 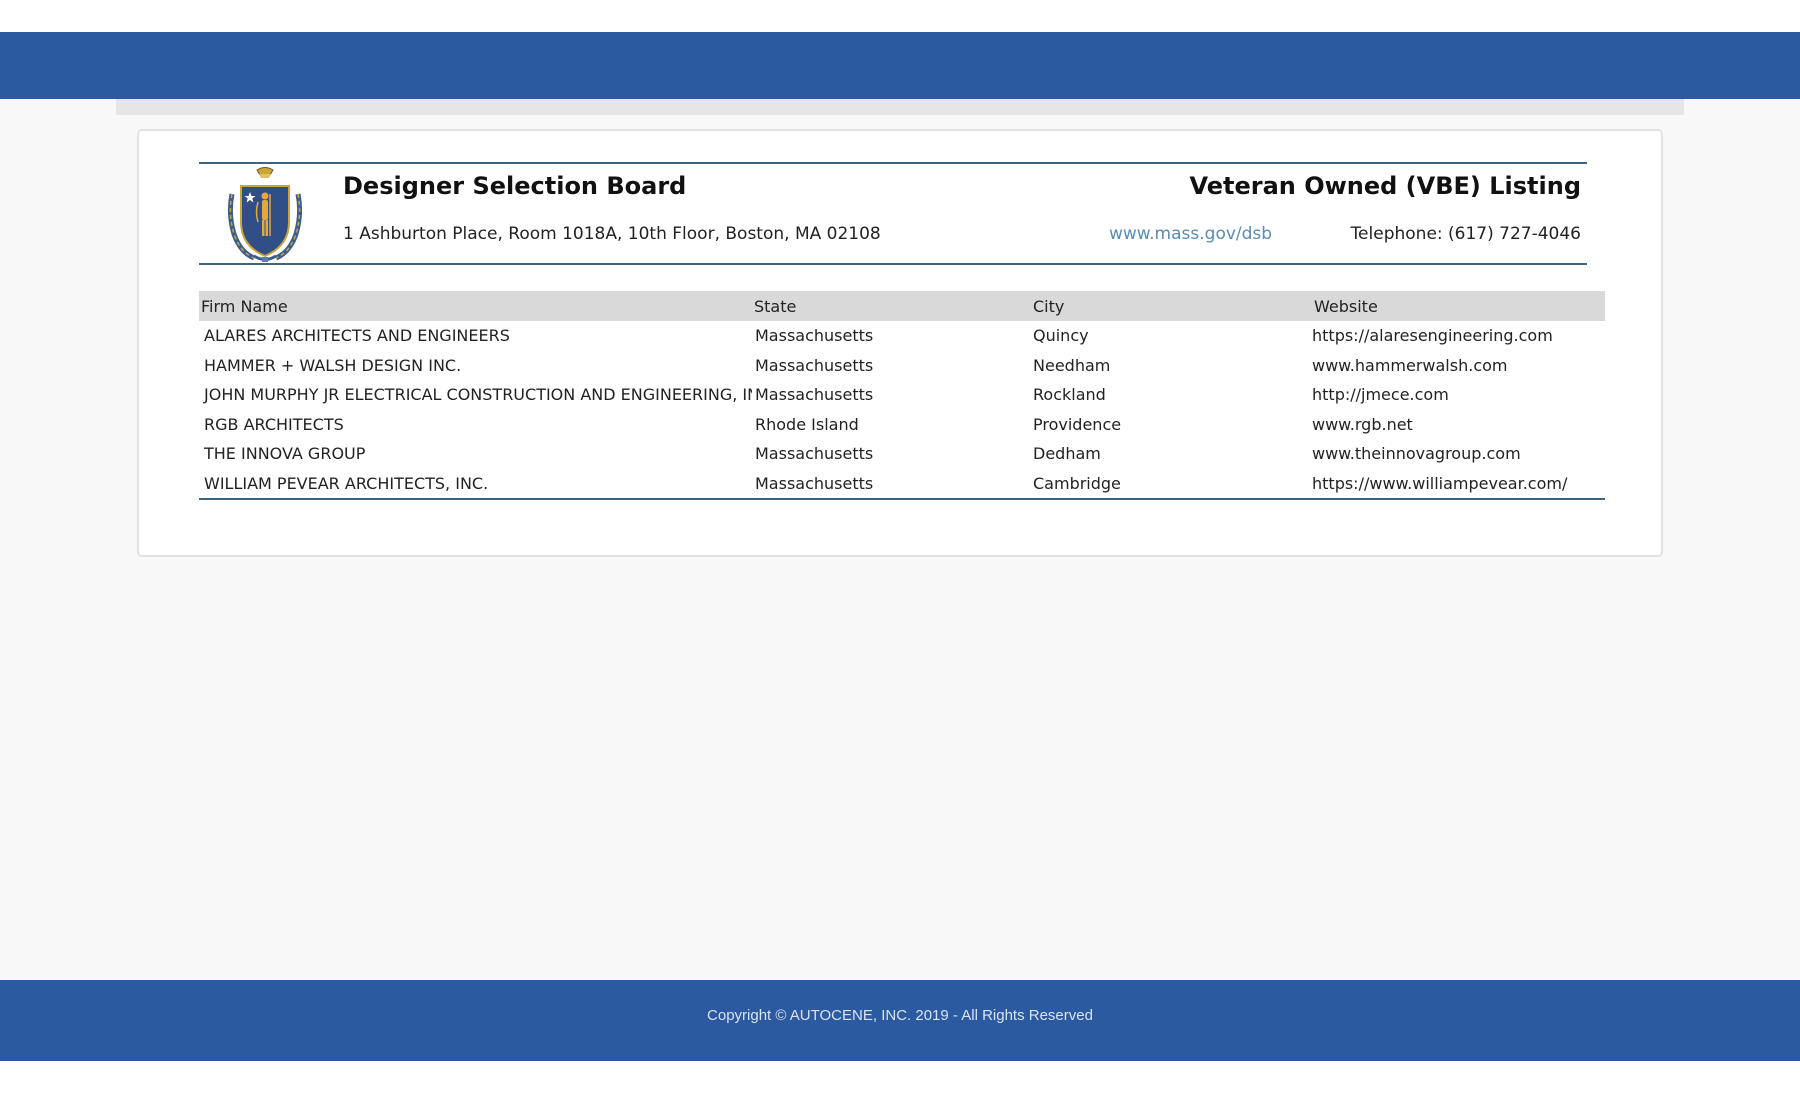 What do you see at coordinates (900, 65) in the screenshot?
I see `top-header-bar` at bounding box center [900, 65].